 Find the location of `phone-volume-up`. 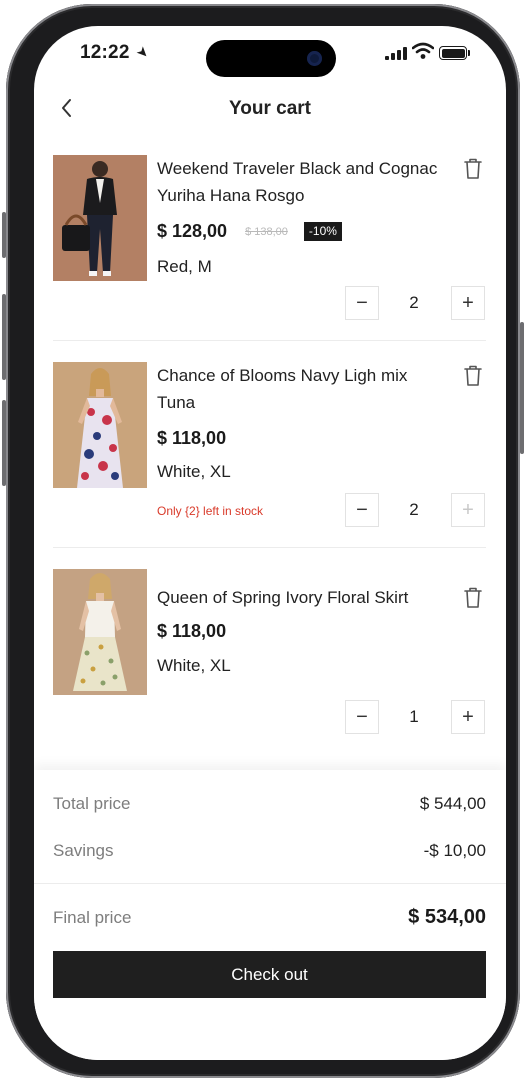

phone-volume-up is located at coordinates (4, 337).